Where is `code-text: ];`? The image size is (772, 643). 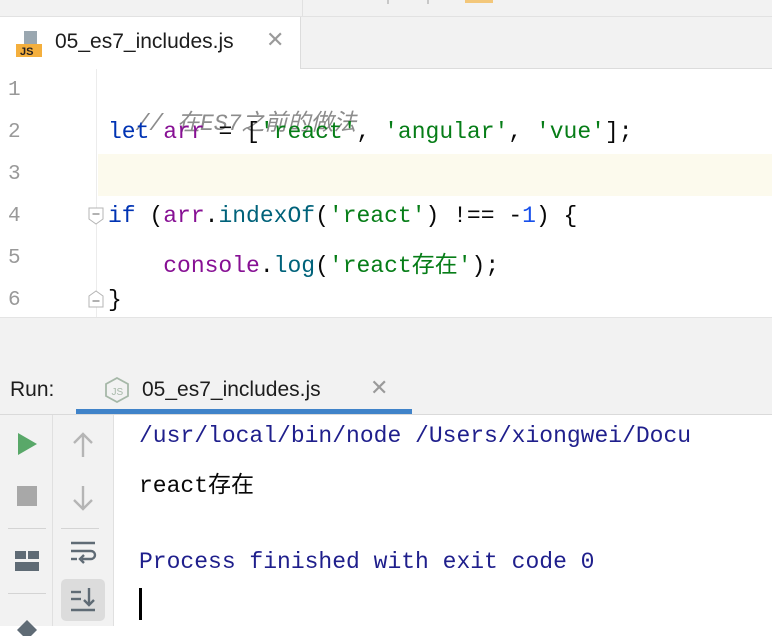
code-text: ]; is located at coordinates (618, 132).